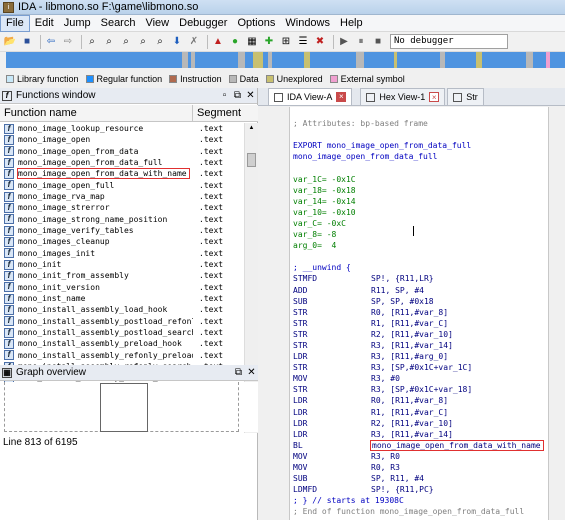  Describe the element at coordinates (269, 42) in the screenshot. I see `add-icon: ✚` at that location.